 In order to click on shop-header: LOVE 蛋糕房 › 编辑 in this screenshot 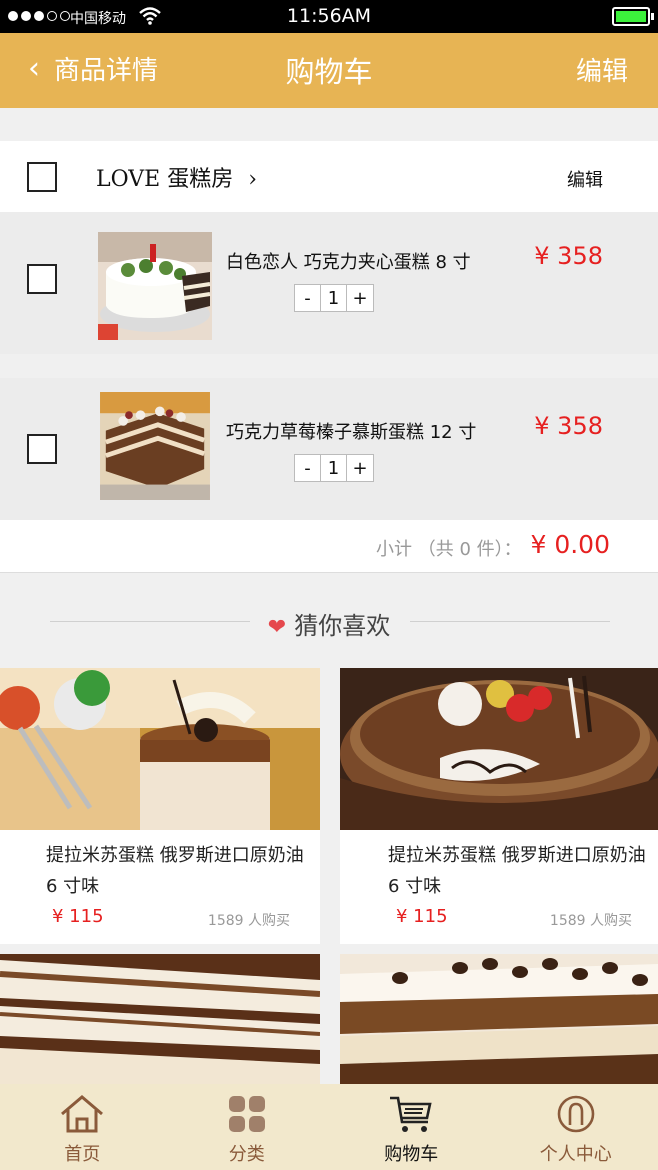, I will do `click(329, 176)`.